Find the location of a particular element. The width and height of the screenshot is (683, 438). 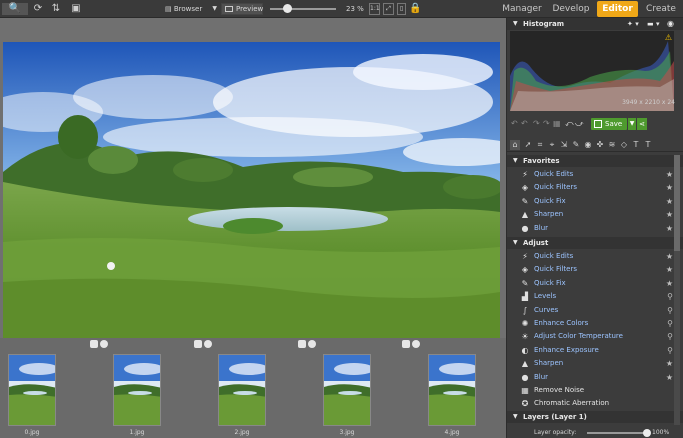

rotate-left-icon: ⤺ is located at coordinates (569, 124).